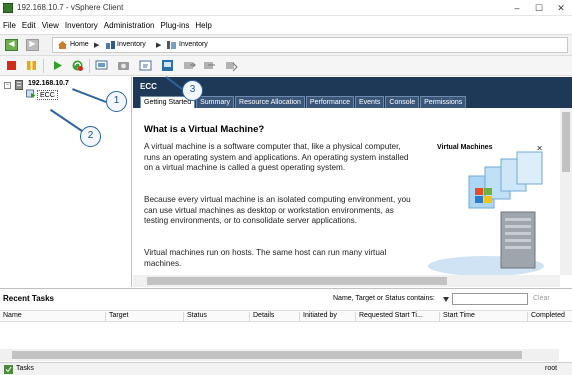 The image size is (572, 375). I want to click on tasks-scroll-thumb, so click(267, 355).